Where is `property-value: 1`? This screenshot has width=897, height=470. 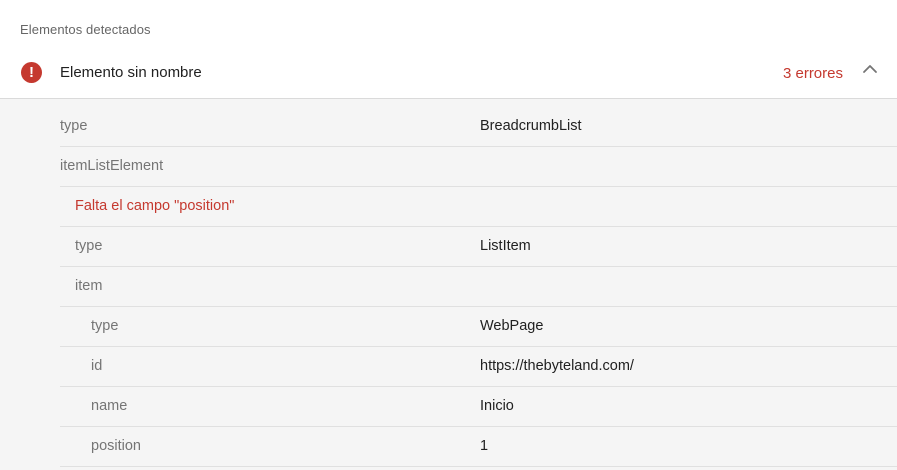 property-value: 1 is located at coordinates (484, 446).